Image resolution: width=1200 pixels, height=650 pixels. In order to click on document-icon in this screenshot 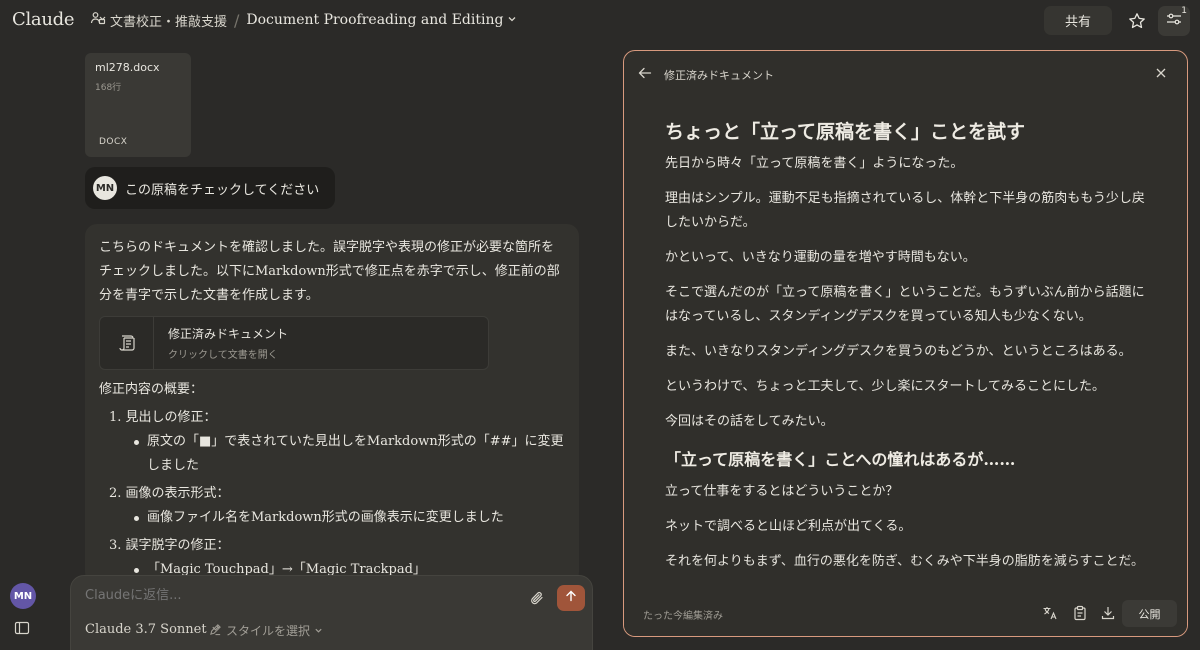, I will do `click(127, 343)`.